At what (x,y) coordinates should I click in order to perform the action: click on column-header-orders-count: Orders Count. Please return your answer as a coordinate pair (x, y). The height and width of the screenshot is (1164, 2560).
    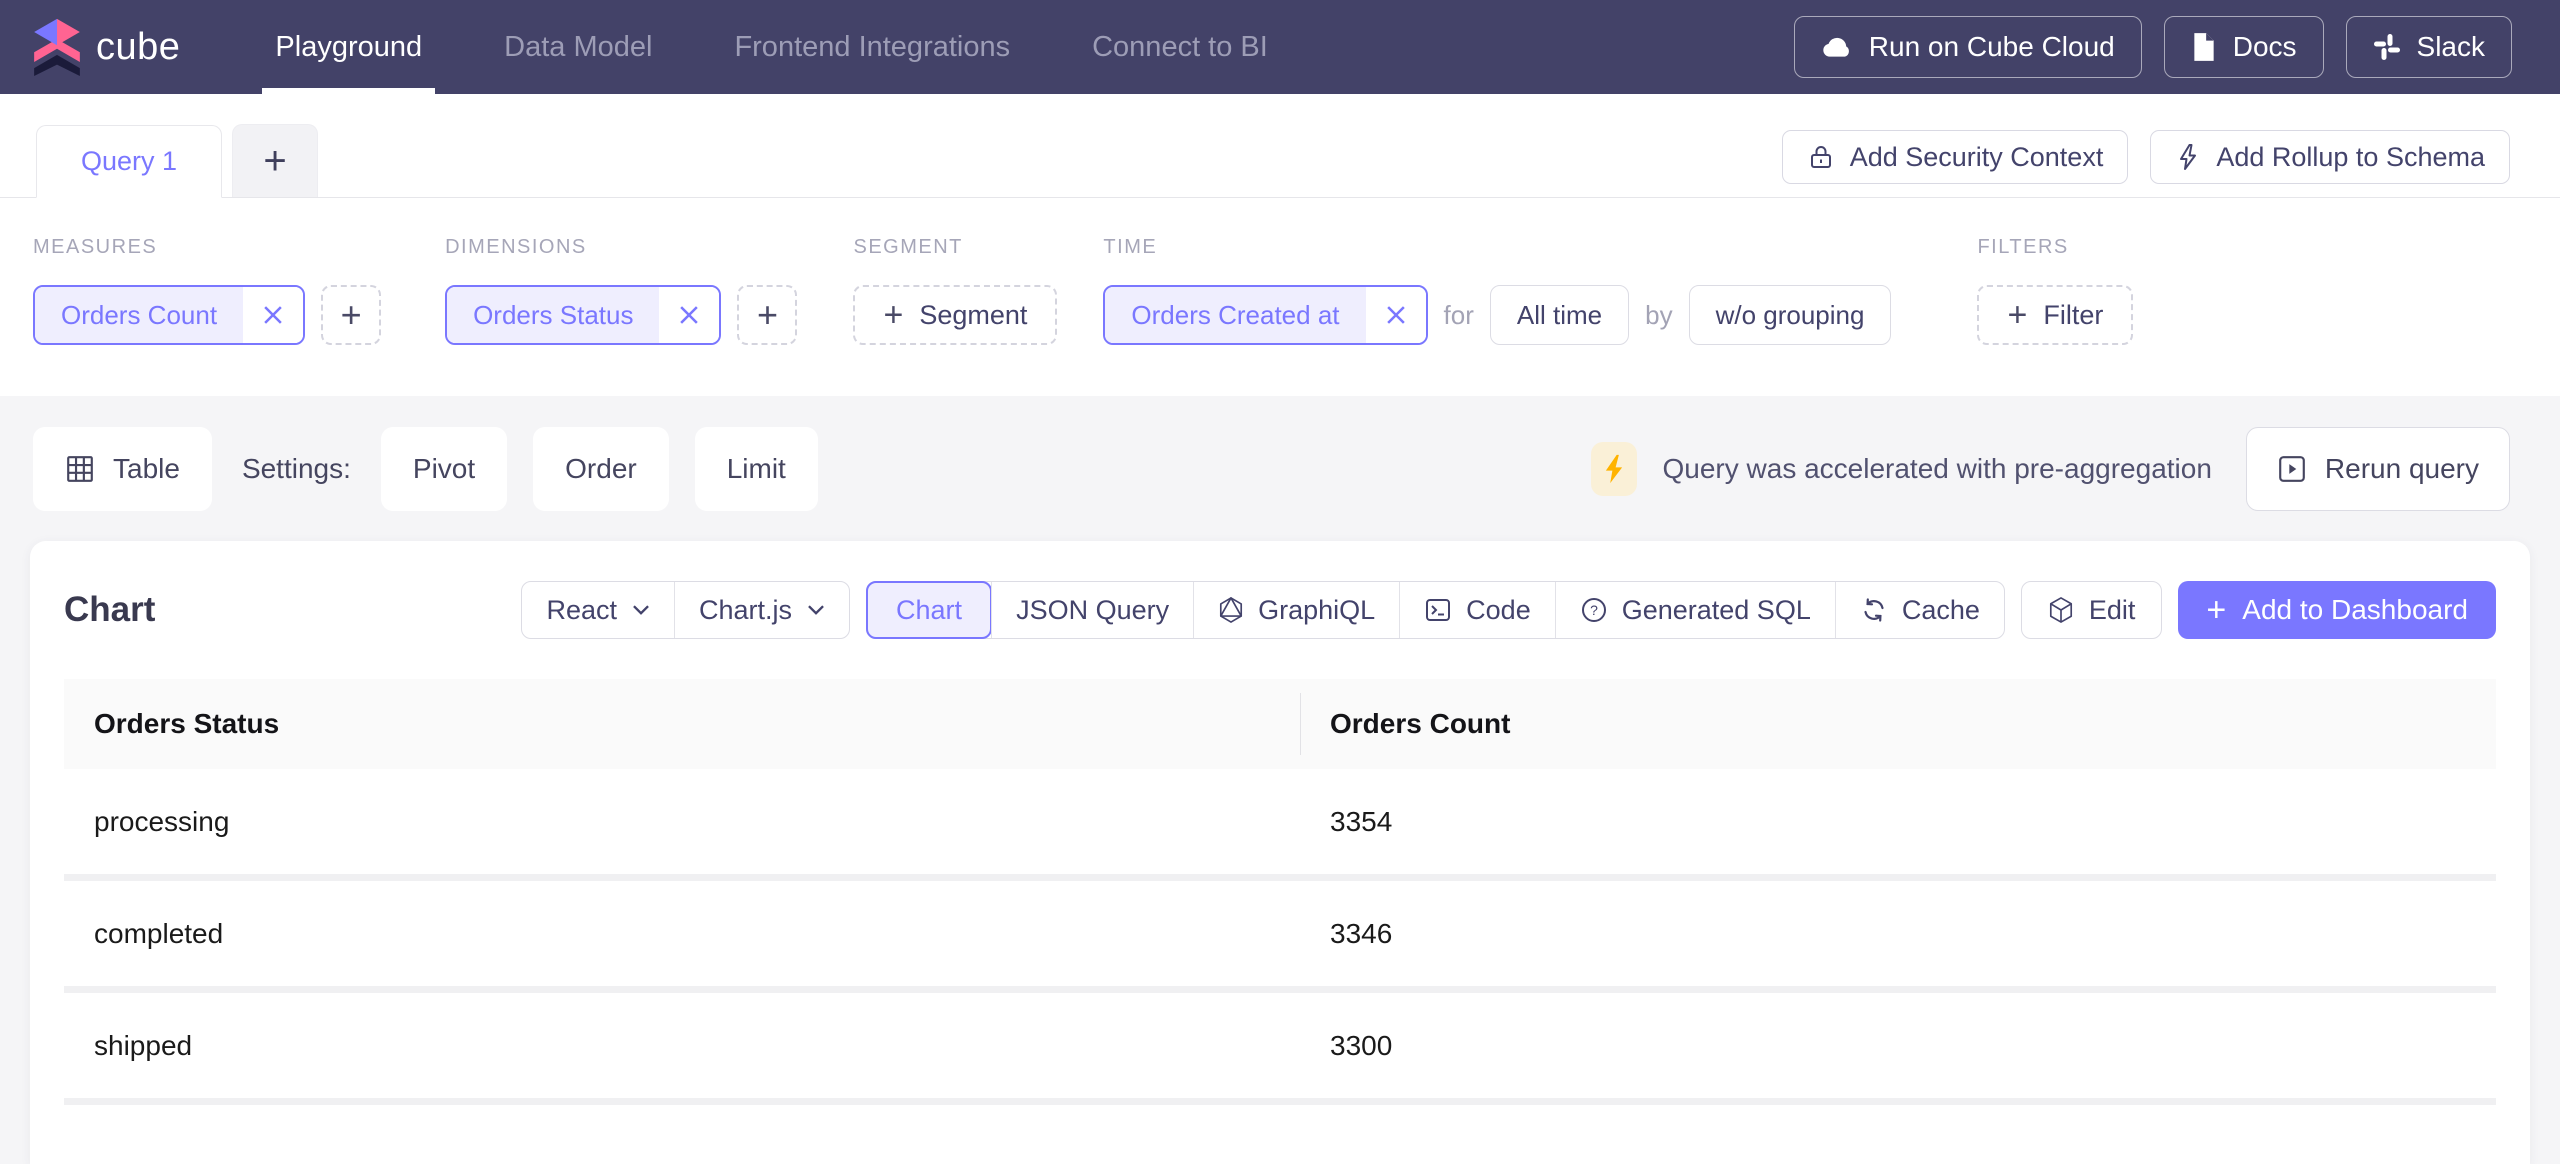
    Looking at the image, I should click on (1420, 723).